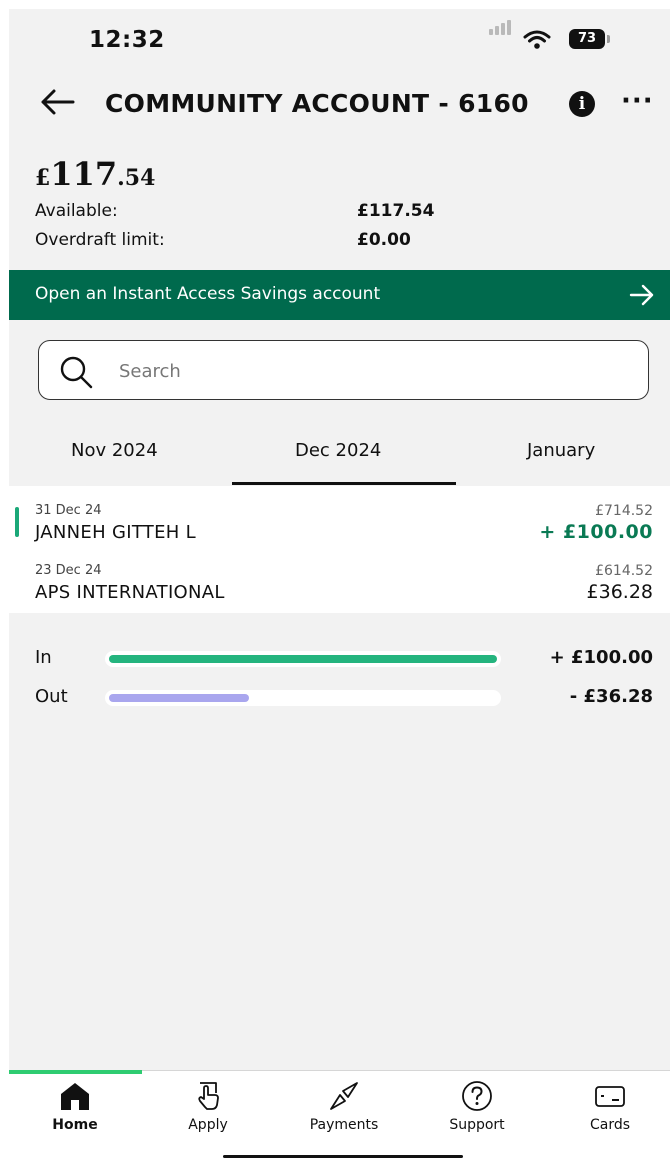 Image resolution: width=670 pixels, height=1158 pixels. I want to click on tab-dec-2024: Dec 2024, so click(338, 450).